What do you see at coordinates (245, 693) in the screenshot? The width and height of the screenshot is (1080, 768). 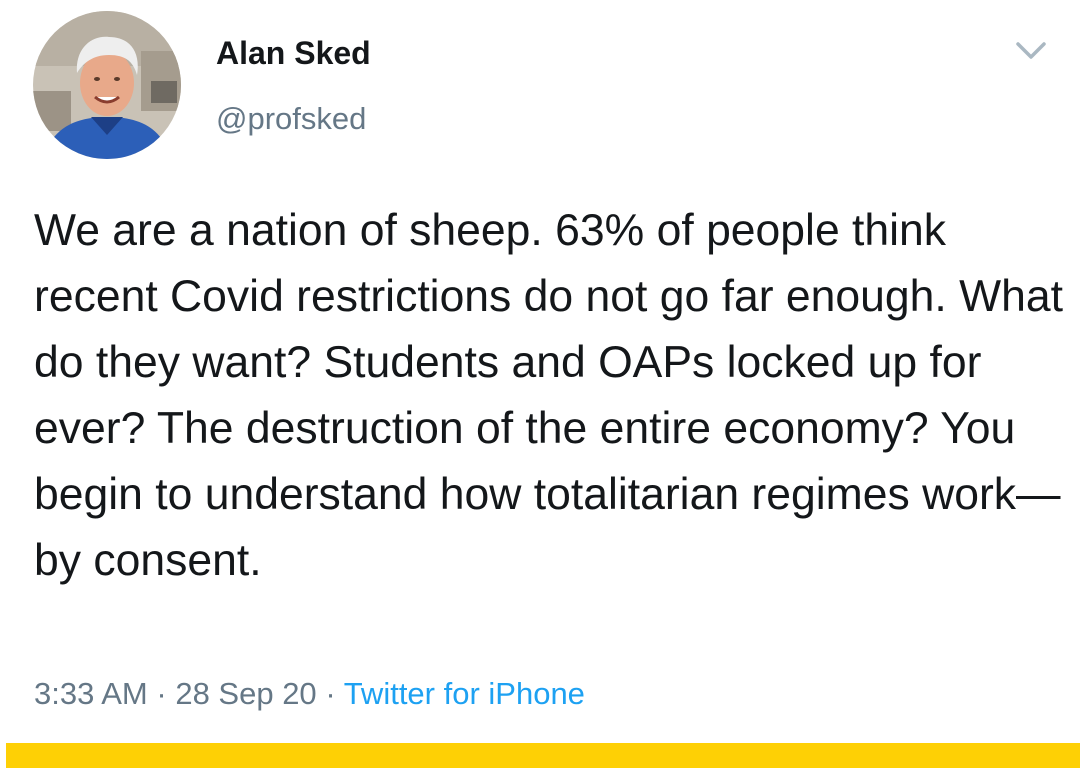 I see `tweet-date: 28 Sep 20` at bounding box center [245, 693].